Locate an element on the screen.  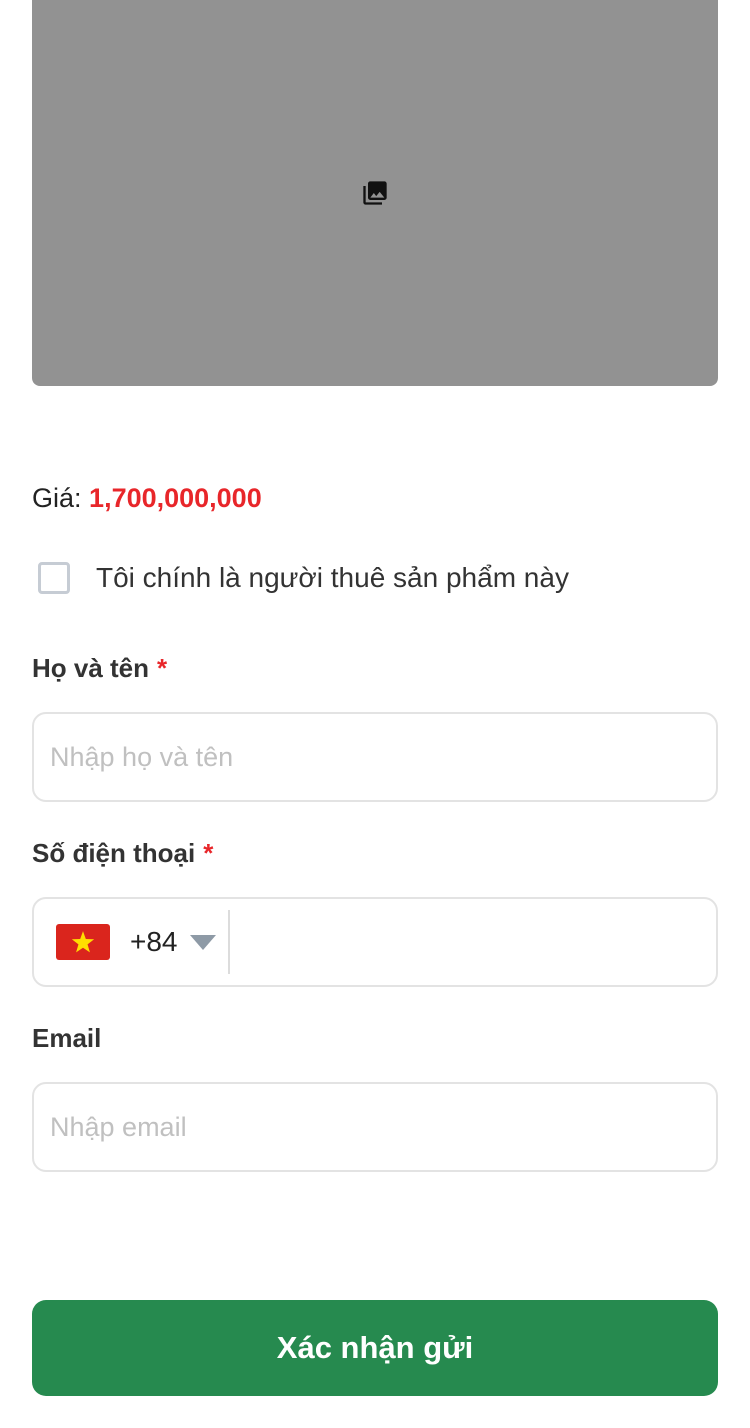
full-name-label-text: Họ và tên is located at coordinates (91, 668).